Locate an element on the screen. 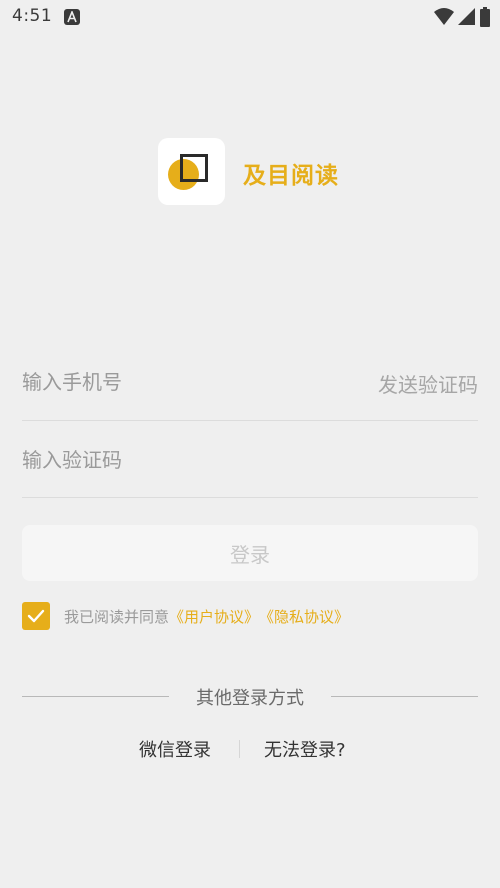 The height and width of the screenshot is (888, 500). code-field-row is located at coordinates (250, 466).